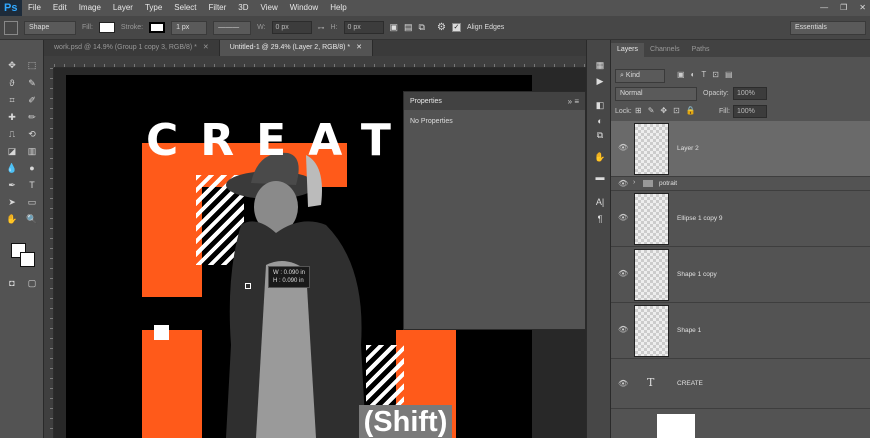 This screenshot has width=870, height=438. I want to click on menu-view: View, so click(269, 8).